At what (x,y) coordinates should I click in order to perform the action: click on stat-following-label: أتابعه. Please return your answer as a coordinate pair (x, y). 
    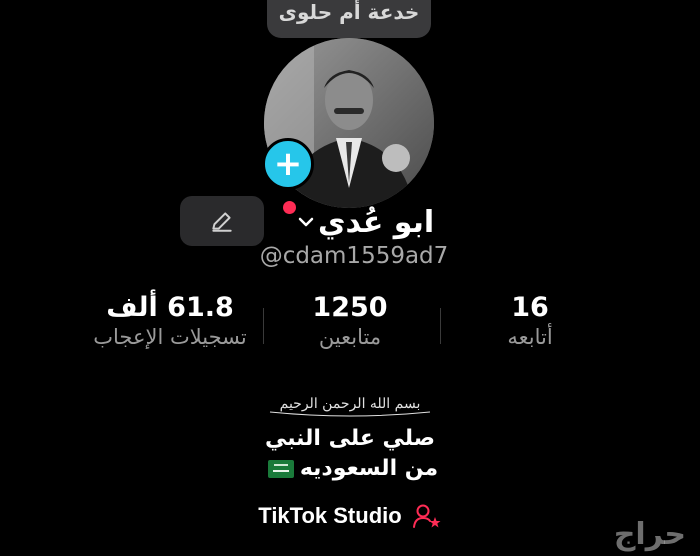
    Looking at the image, I should click on (530, 337).